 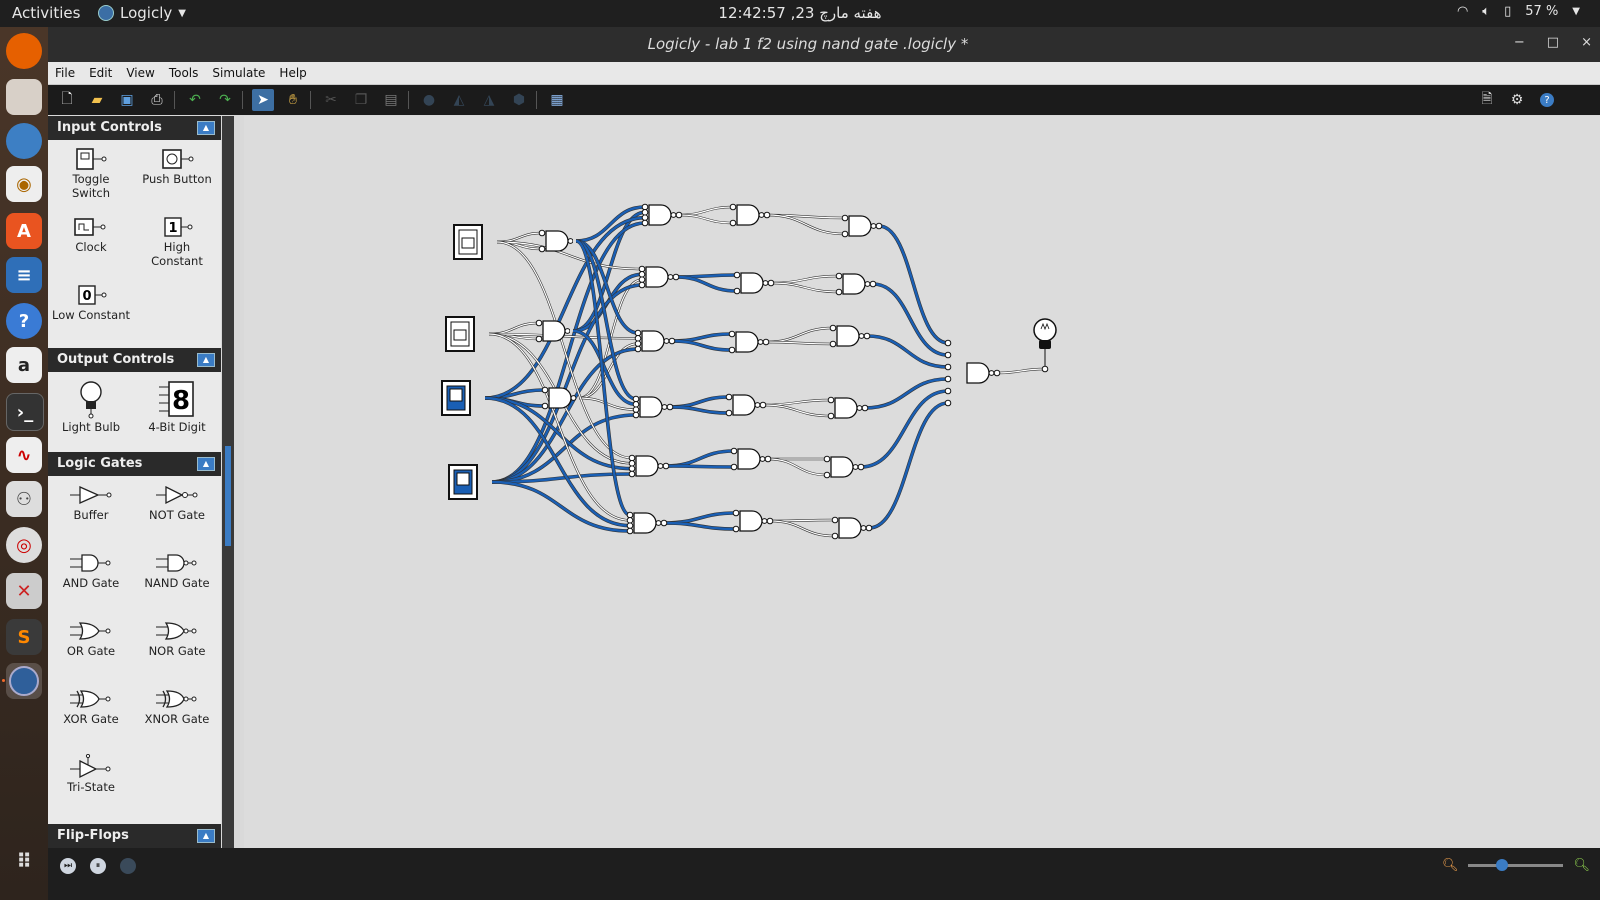 What do you see at coordinates (238, 73) in the screenshot?
I see `menu-simulate: Simulate` at bounding box center [238, 73].